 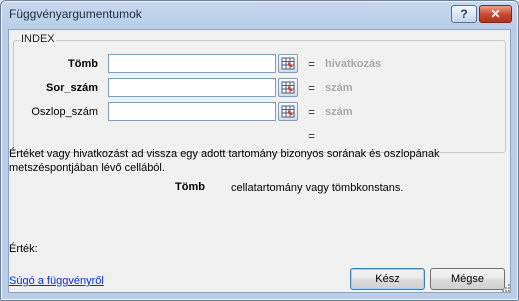 What do you see at coordinates (339, 88) in the screenshot?
I see `arg-result-sor-szam: szám` at bounding box center [339, 88].